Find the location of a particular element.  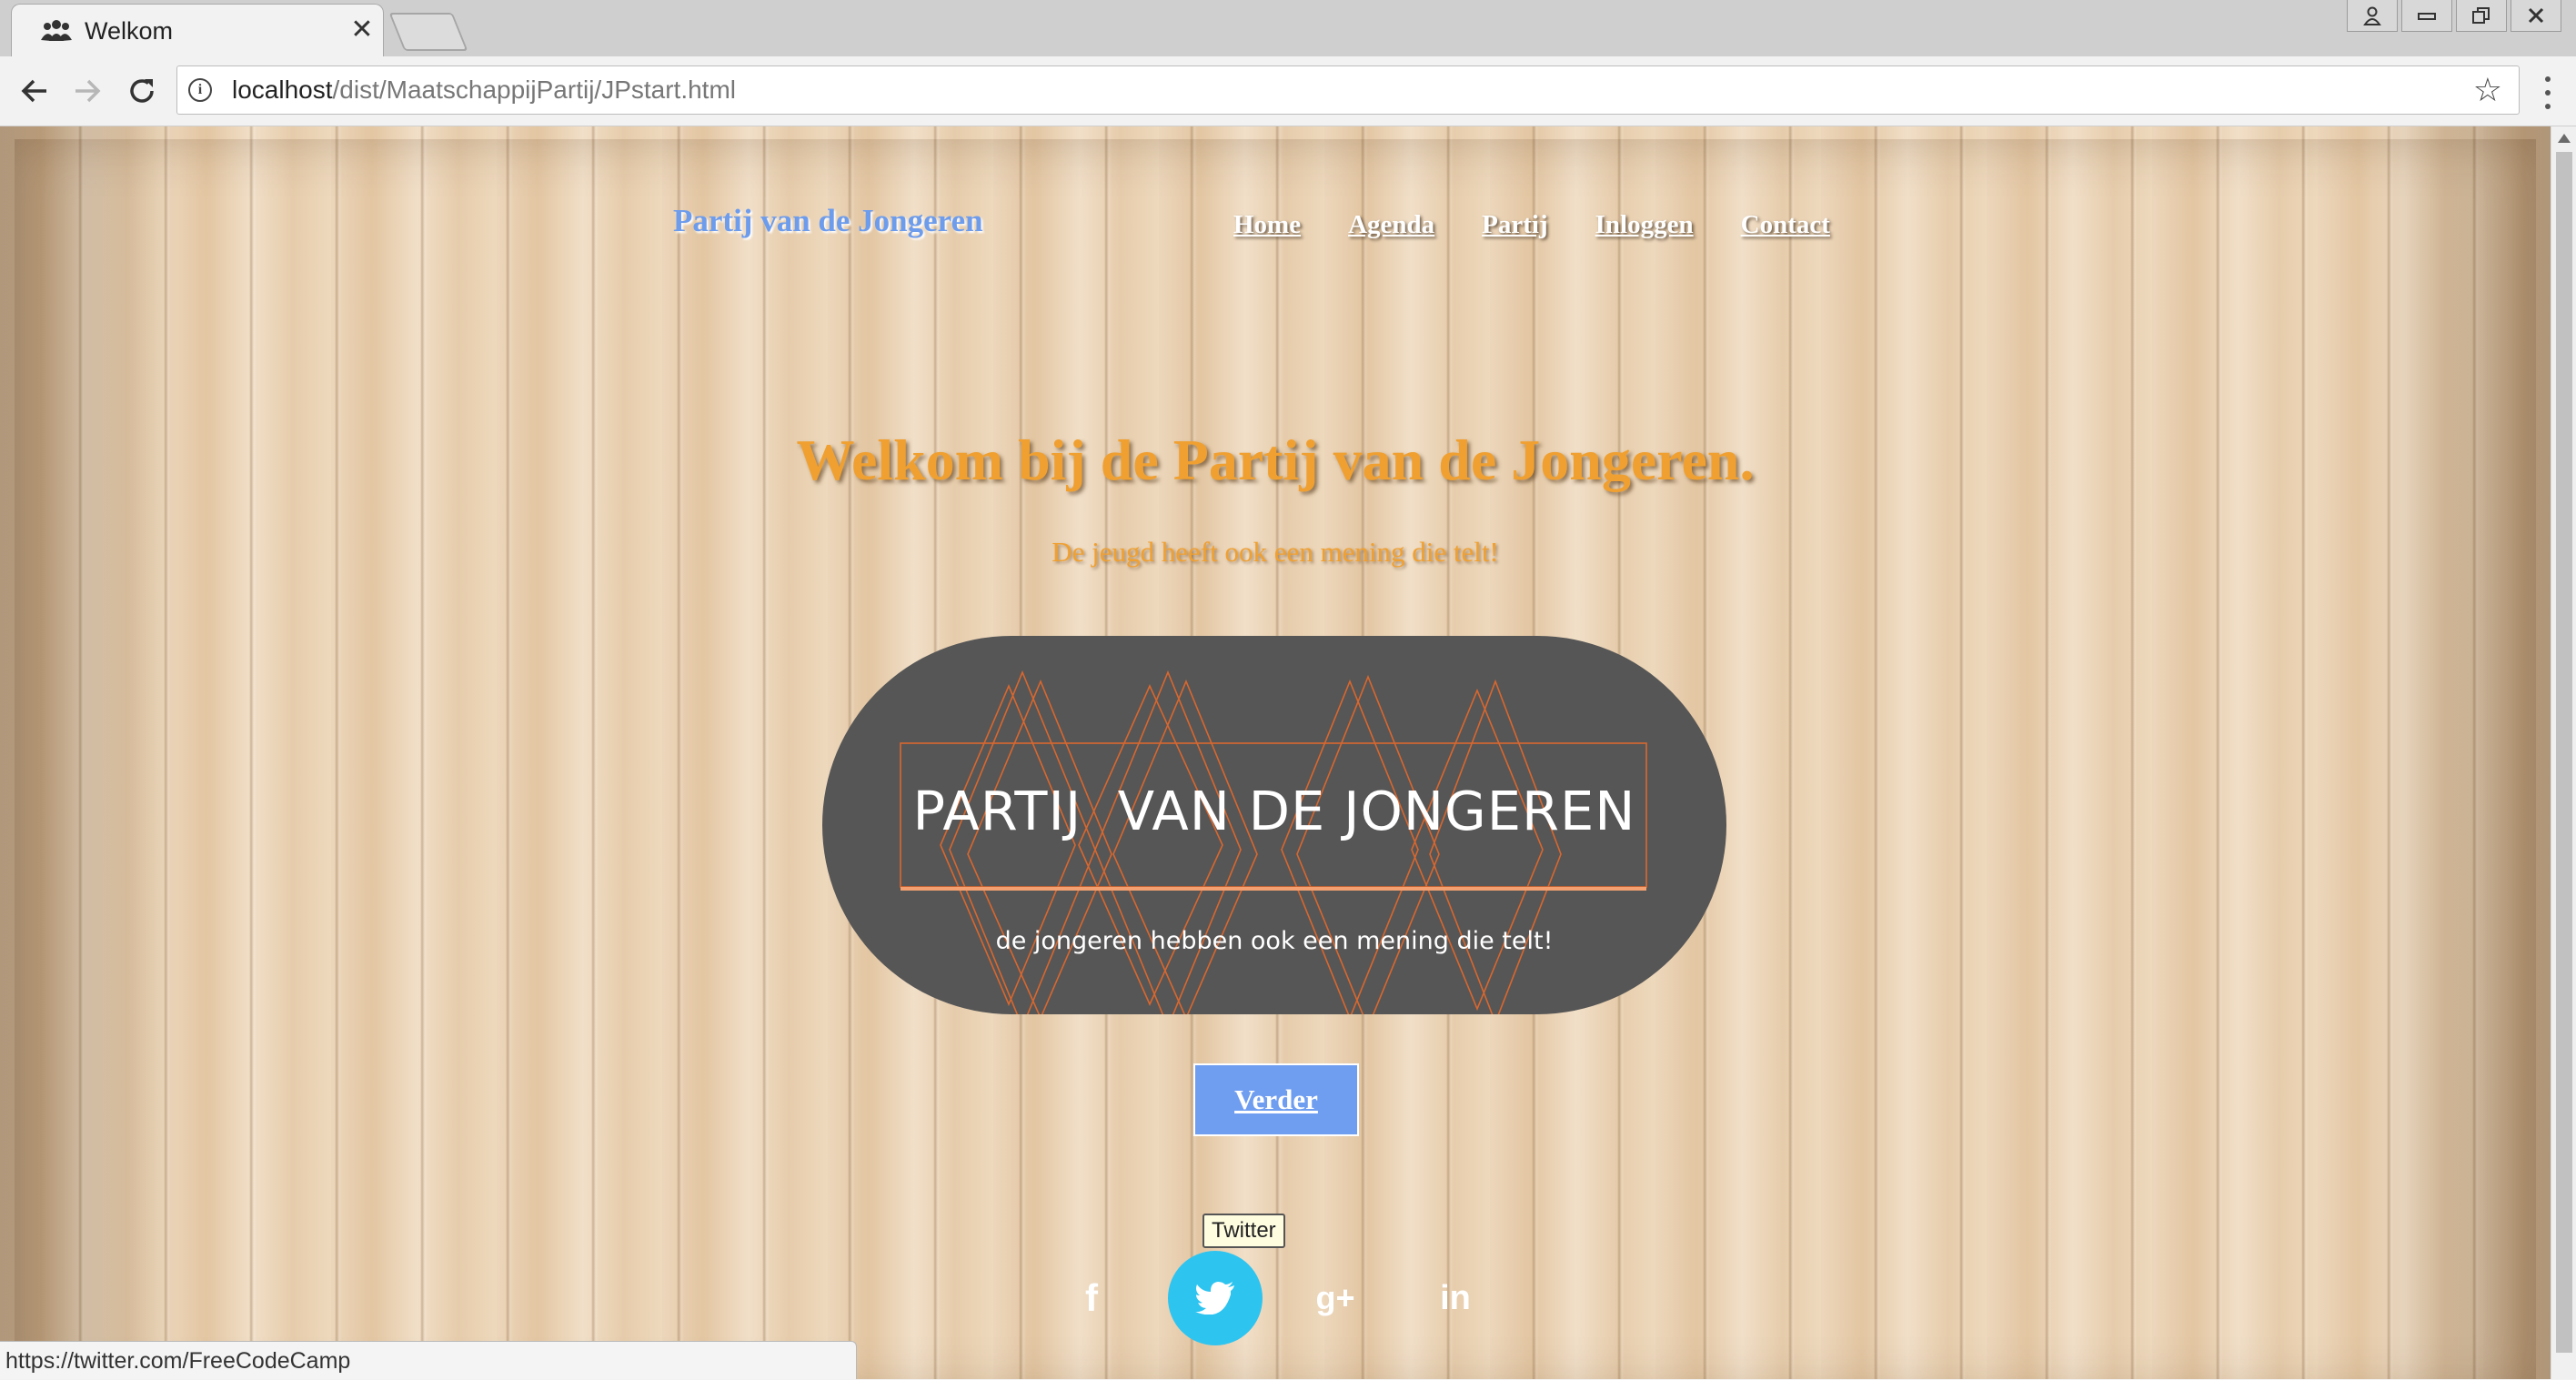

new-tab-button is located at coordinates (428, 32).